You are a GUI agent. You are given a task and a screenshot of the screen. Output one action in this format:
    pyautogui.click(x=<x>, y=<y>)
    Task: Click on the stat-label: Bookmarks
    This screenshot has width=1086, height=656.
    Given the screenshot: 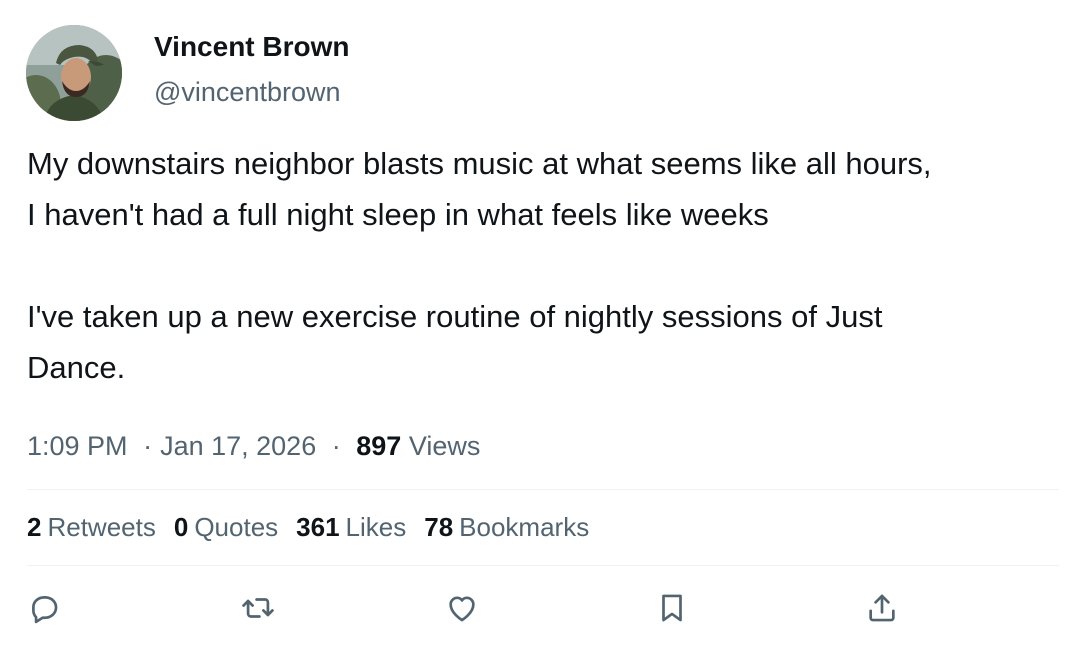 What is the action you would take?
    pyautogui.click(x=524, y=527)
    